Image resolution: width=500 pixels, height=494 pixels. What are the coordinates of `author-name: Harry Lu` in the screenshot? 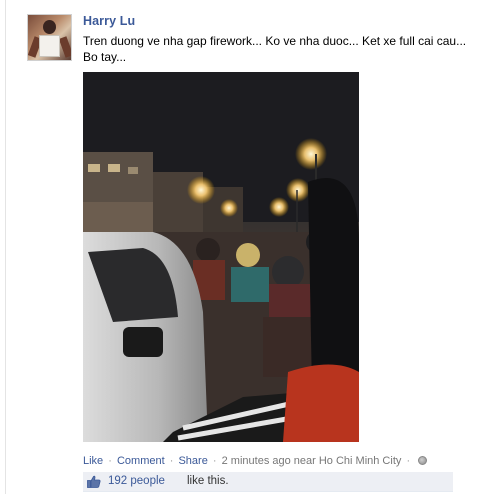 It's located at (109, 21).